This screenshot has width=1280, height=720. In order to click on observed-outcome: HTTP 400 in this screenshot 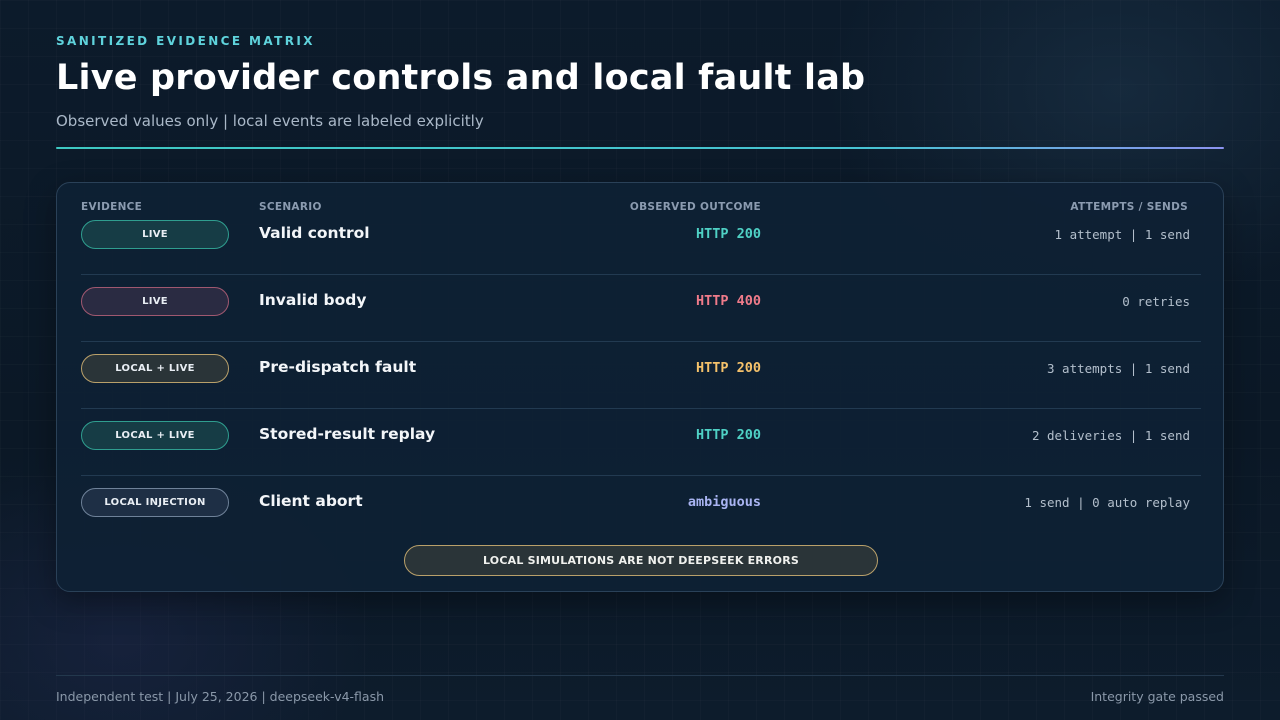, I will do `click(728, 301)`.